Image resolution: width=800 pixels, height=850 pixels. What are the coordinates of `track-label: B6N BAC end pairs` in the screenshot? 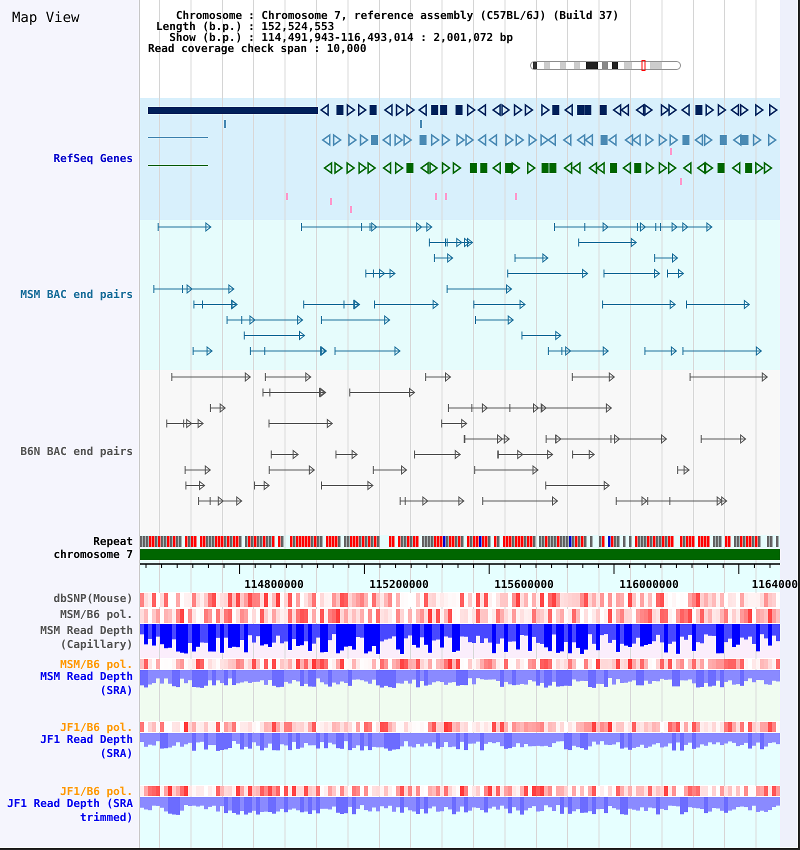 It's located at (76, 452).